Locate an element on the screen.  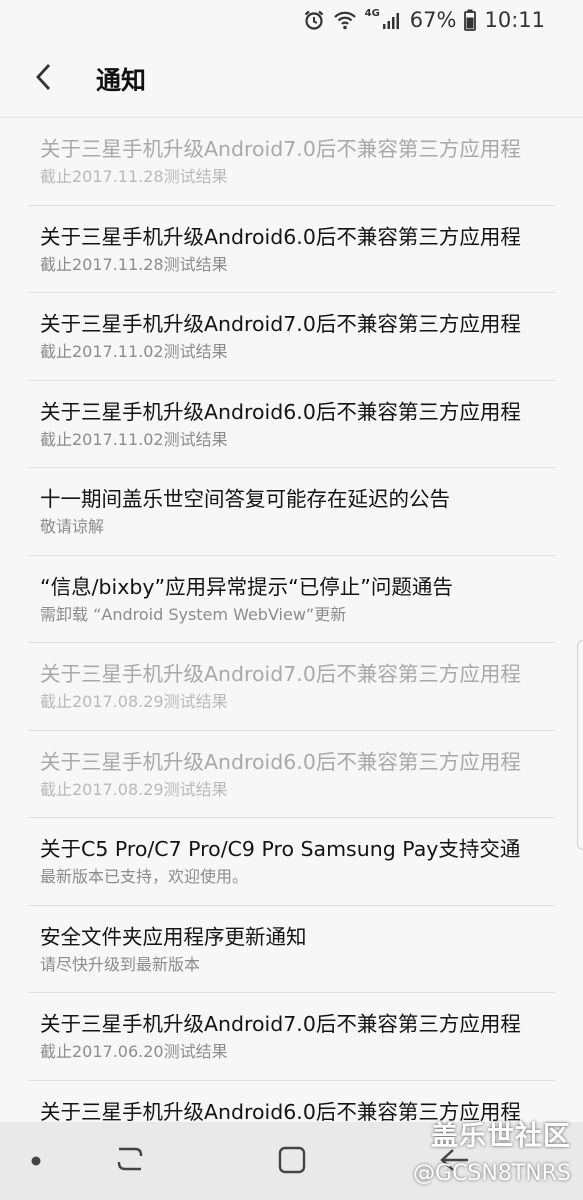
watermark: 盖乐世社区 @GCSN8TNRS is located at coordinates (492, 1150).